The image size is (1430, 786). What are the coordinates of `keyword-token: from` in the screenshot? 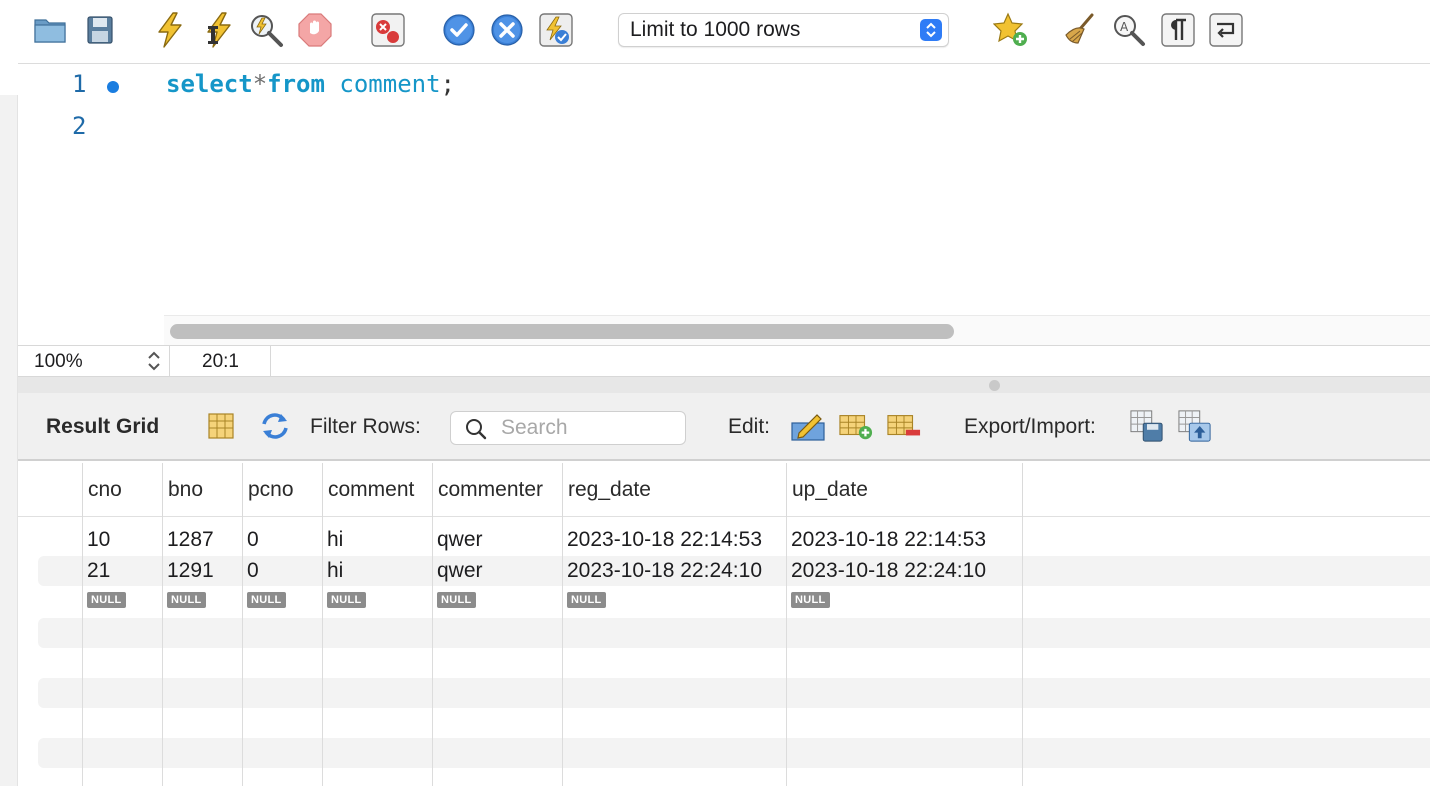 It's located at (296, 84).